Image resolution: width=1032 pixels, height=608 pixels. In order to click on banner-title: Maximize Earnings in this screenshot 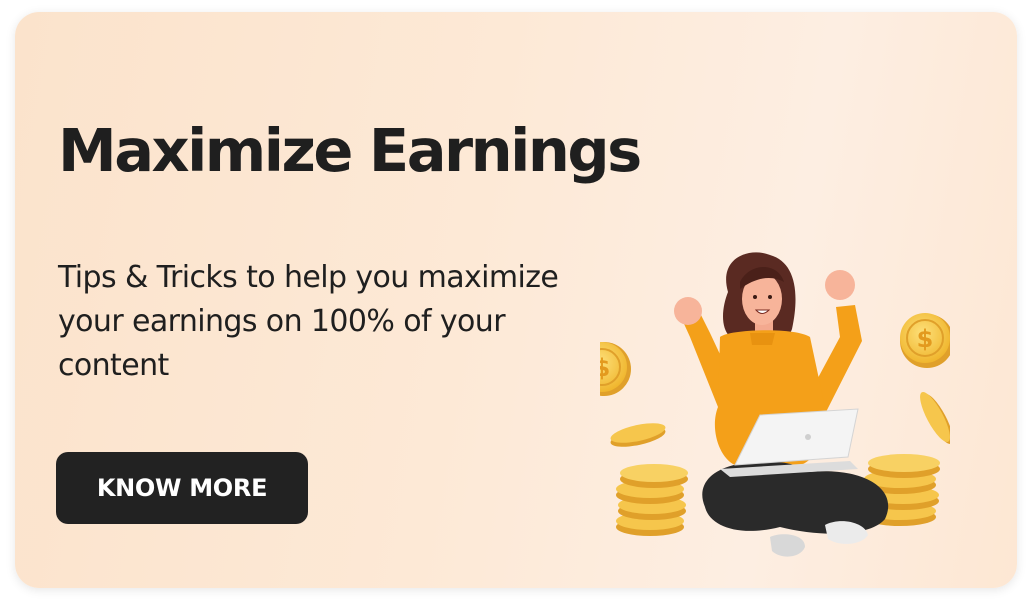, I will do `click(350, 150)`.